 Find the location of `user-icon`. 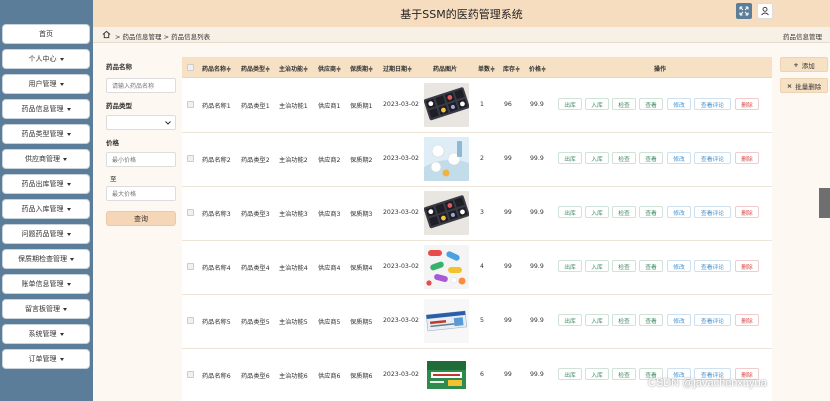

user-icon is located at coordinates (765, 11).